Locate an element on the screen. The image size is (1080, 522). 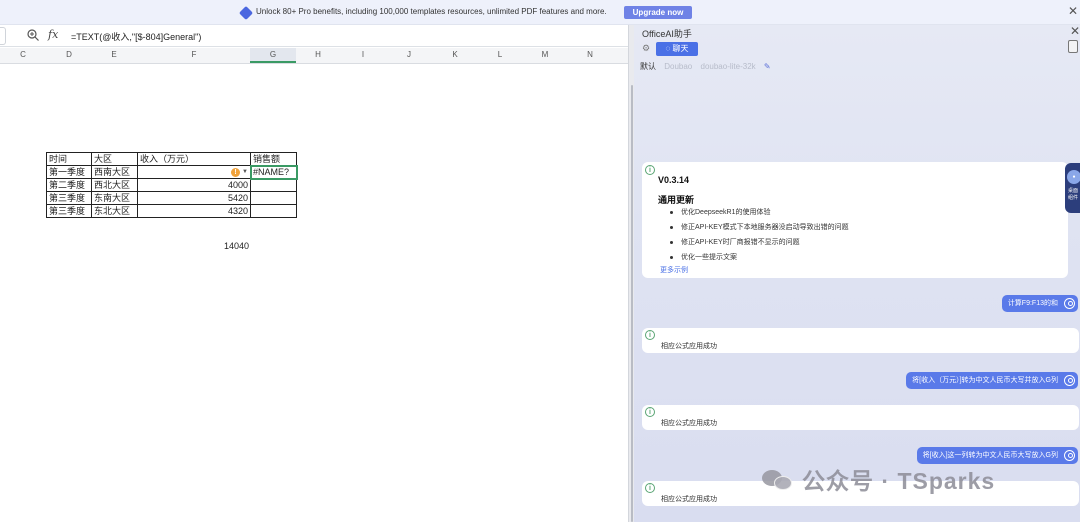
watermark: 公众号 · TSparks is located at coordinates (878, 479).